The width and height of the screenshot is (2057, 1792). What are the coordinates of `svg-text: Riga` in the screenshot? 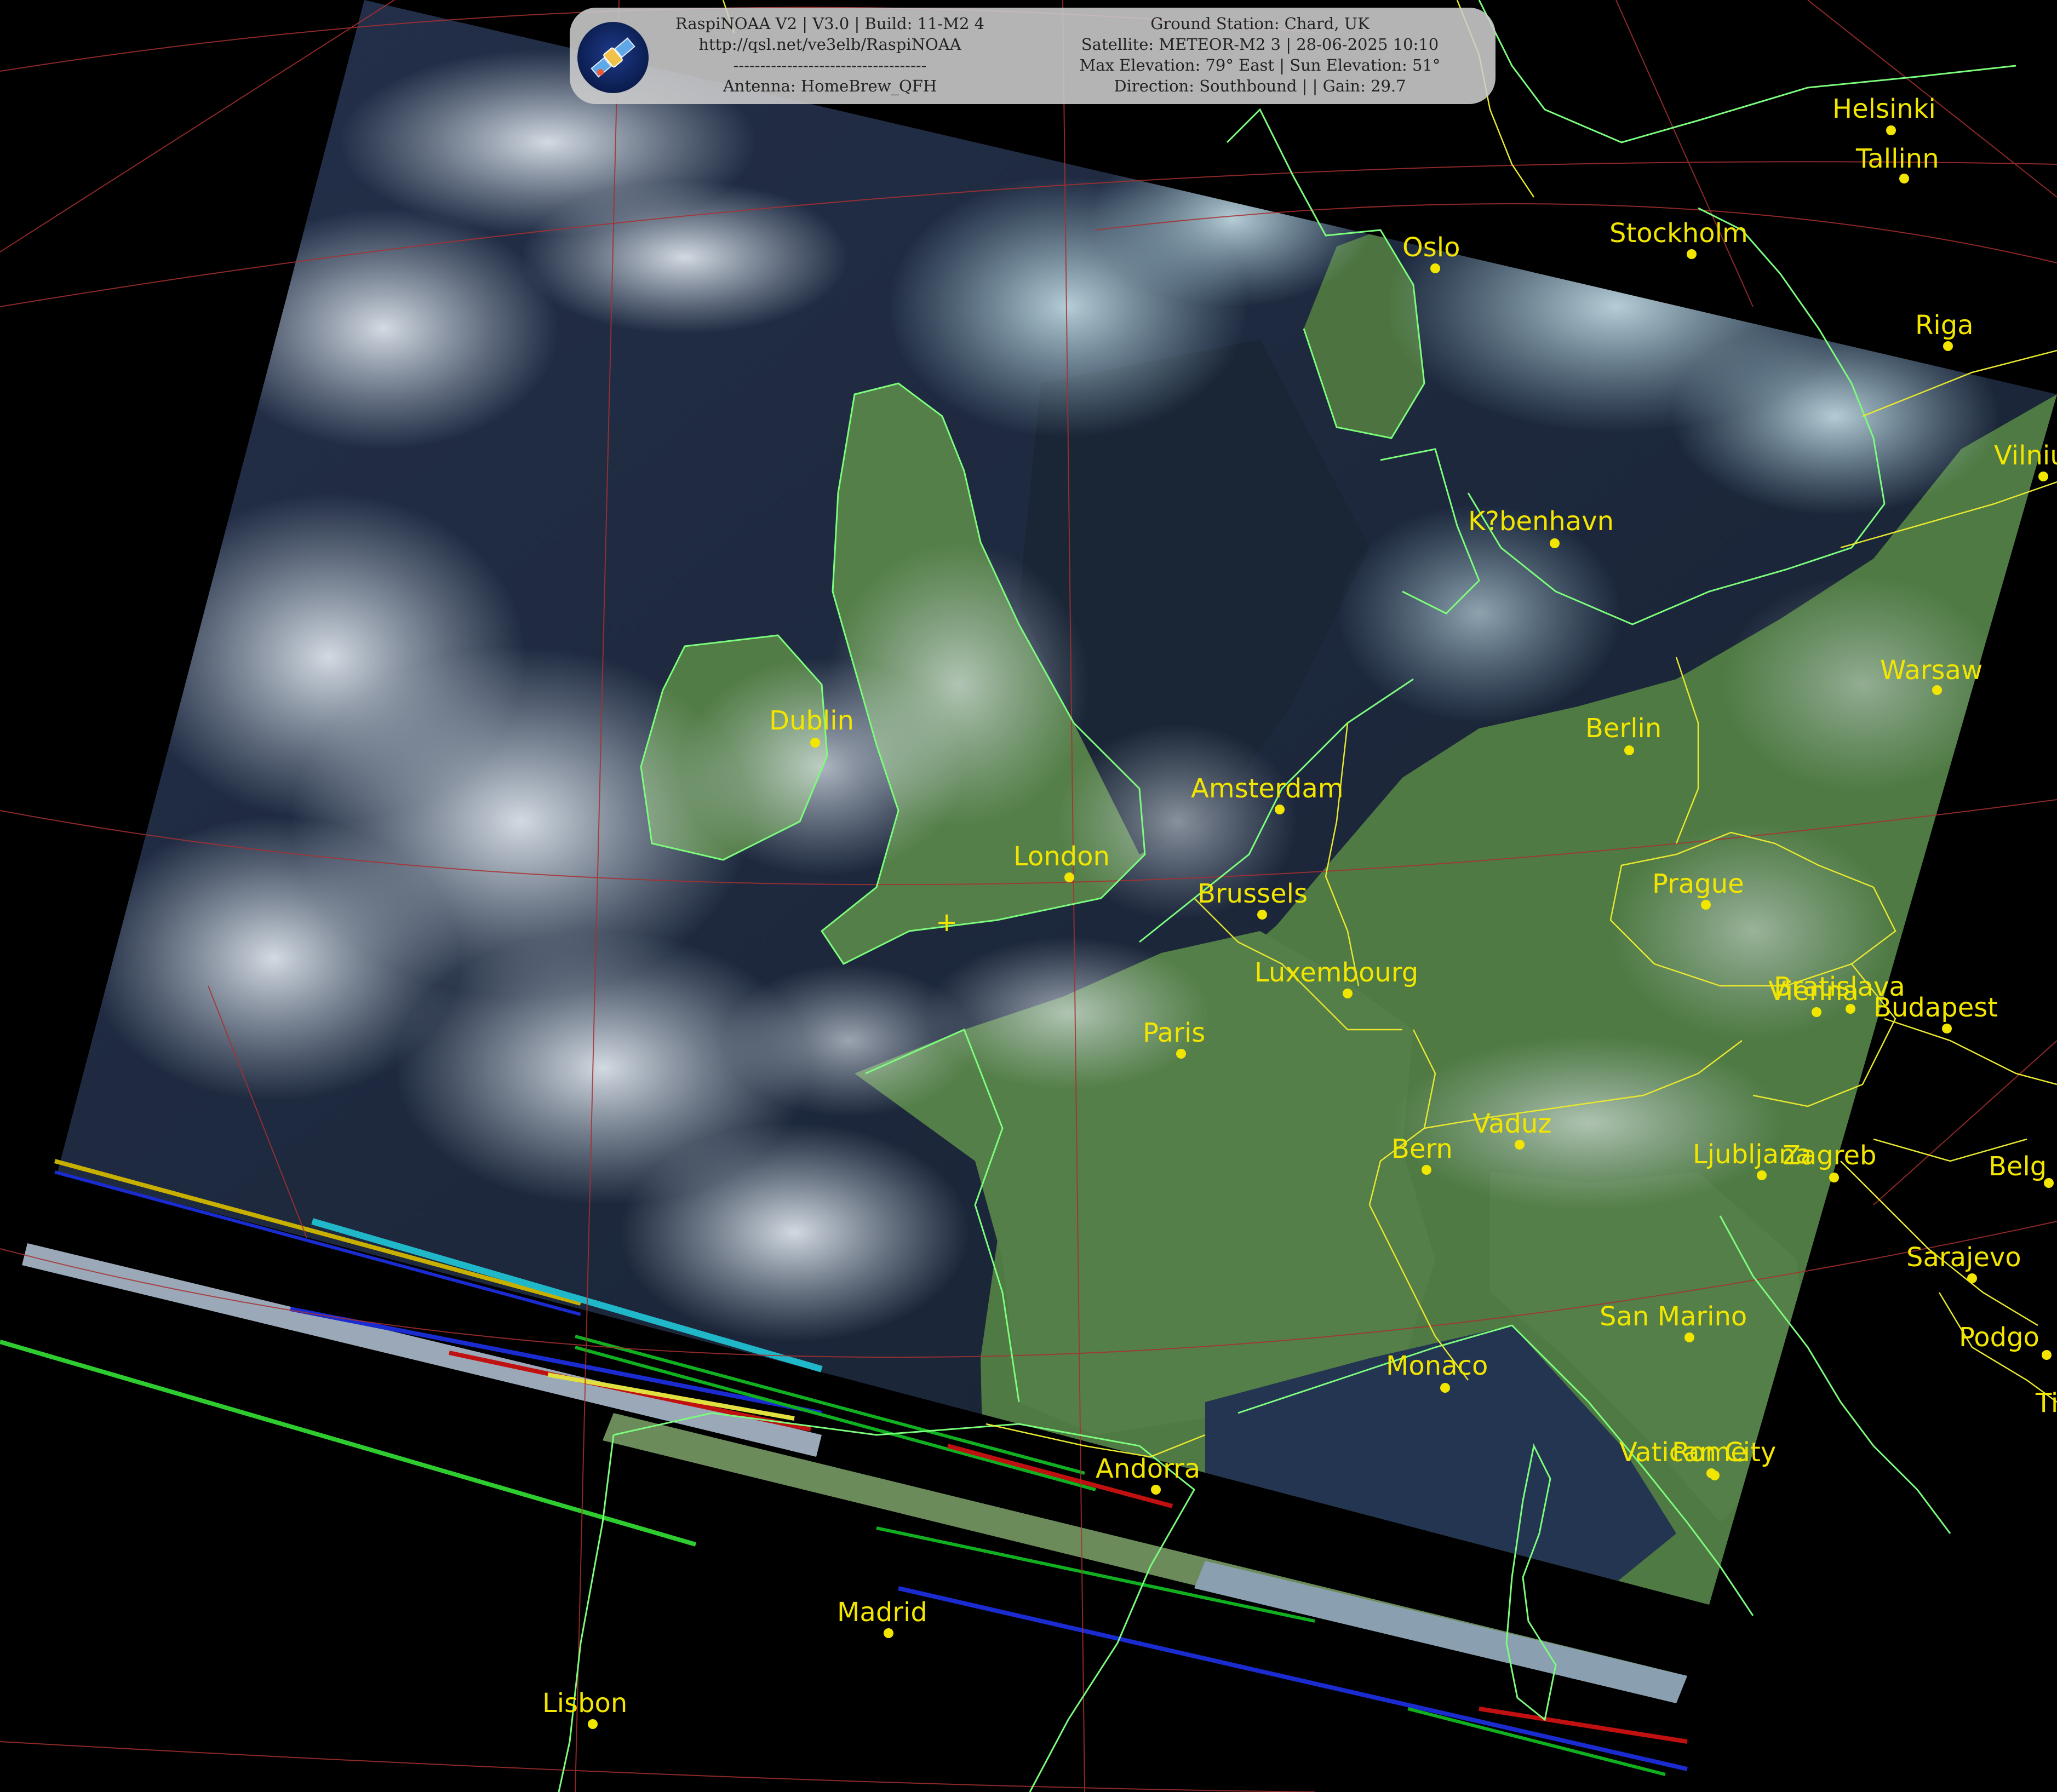 It's located at (1944, 325).